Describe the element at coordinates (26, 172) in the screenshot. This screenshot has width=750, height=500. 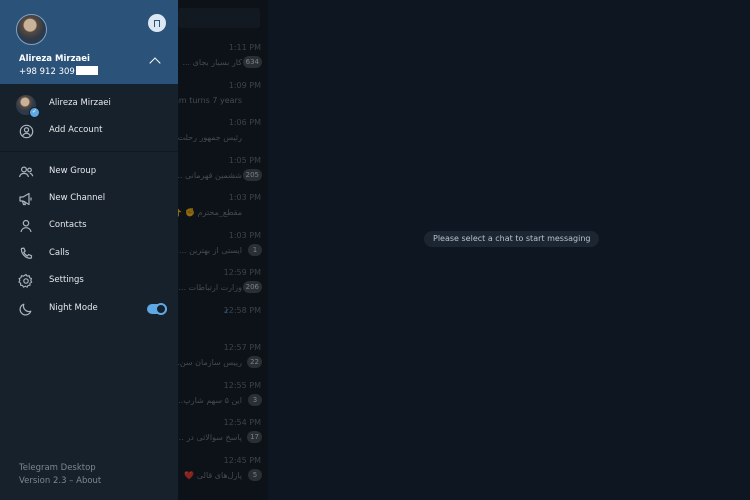
I see `group-icon` at that location.